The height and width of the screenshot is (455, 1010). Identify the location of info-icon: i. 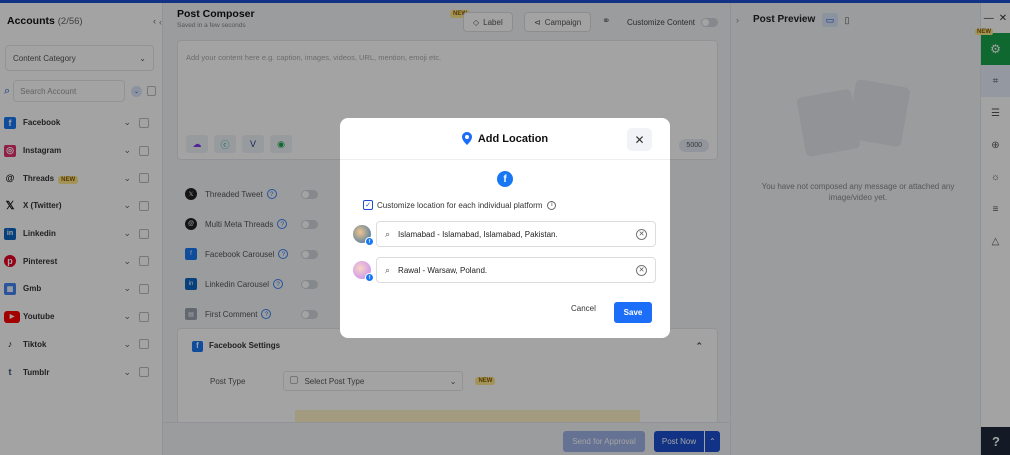
(552, 205).